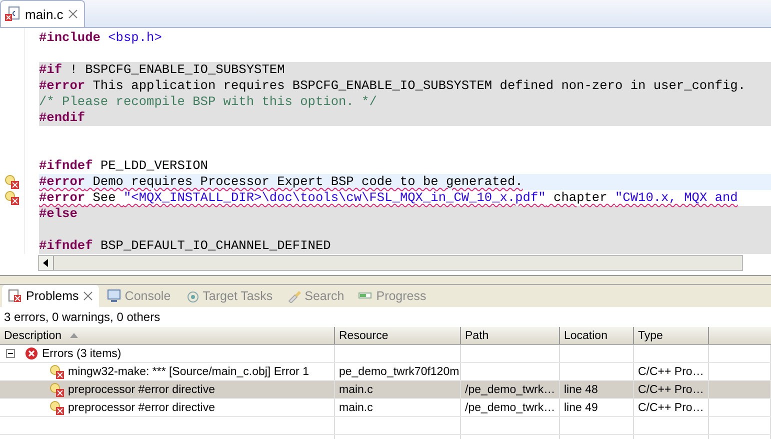  Describe the element at coordinates (15, 296) in the screenshot. I see `problems-icon` at that location.